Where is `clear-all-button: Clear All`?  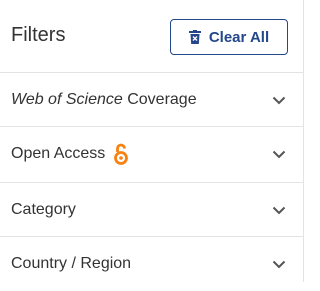
clear-all-button: Clear All is located at coordinates (229, 37).